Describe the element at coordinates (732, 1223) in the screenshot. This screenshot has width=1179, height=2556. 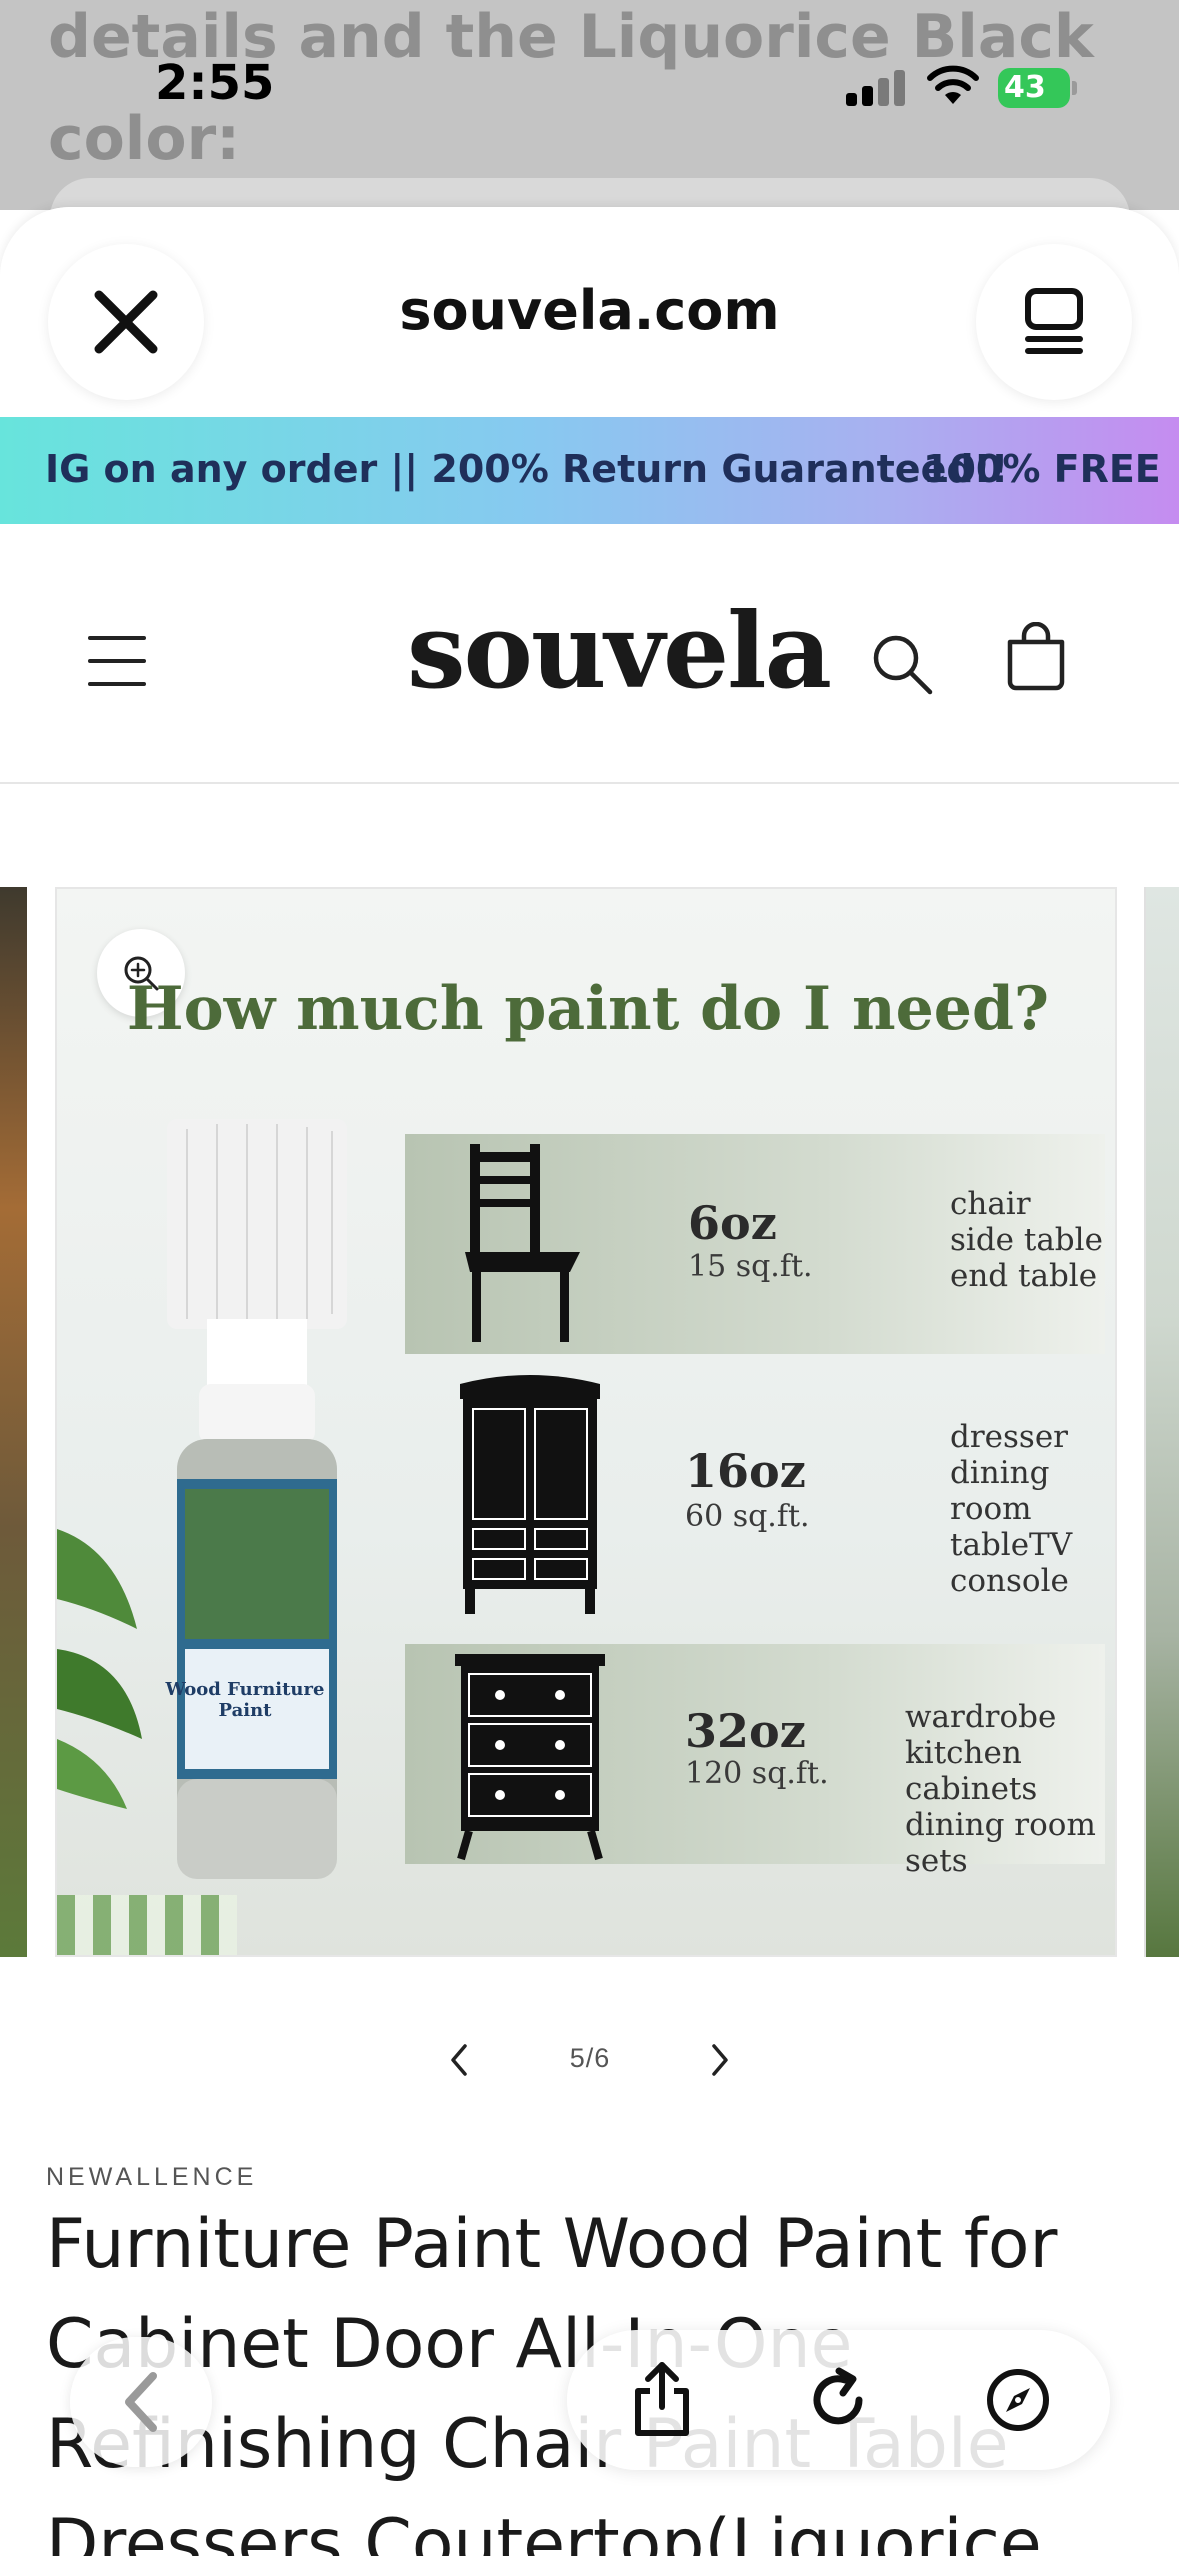
I see `tier-amount: 6oz` at that location.